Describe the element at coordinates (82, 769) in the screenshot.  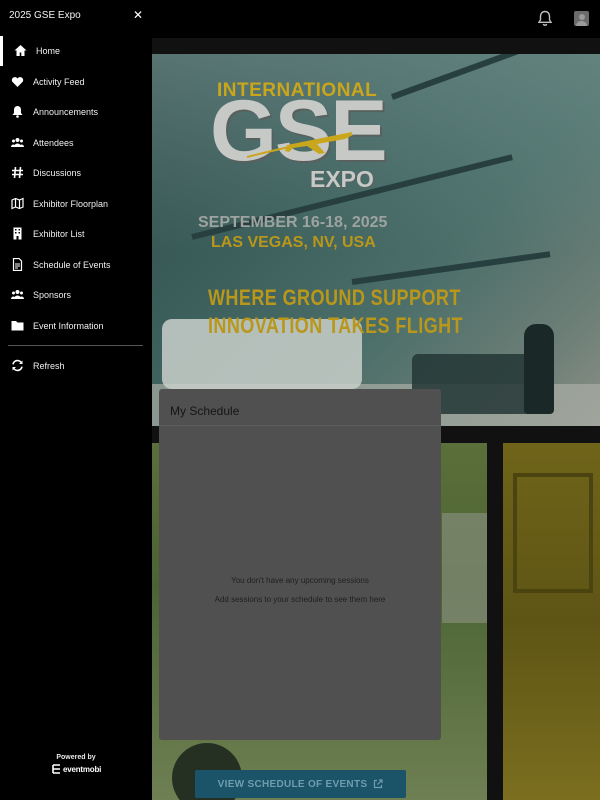
I see `eventmobi-wordmark: eventmobi` at that location.